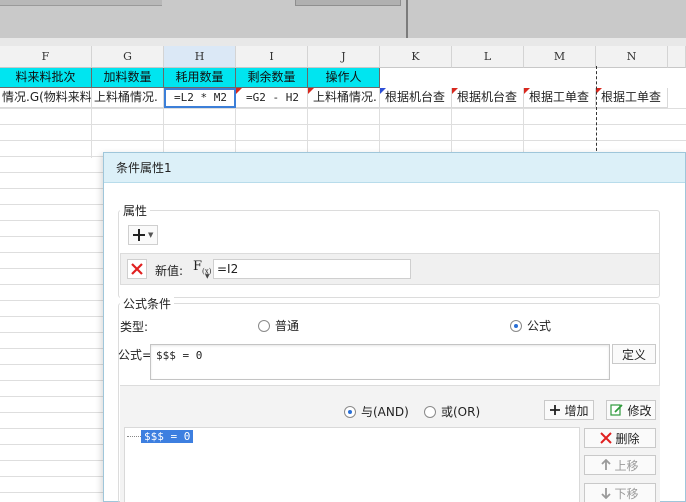 This screenshot has width=686, height=502. Describe the element at coordinates (287, 326) in the screenshot. I see `radio-normal-label: 普通` at that location.